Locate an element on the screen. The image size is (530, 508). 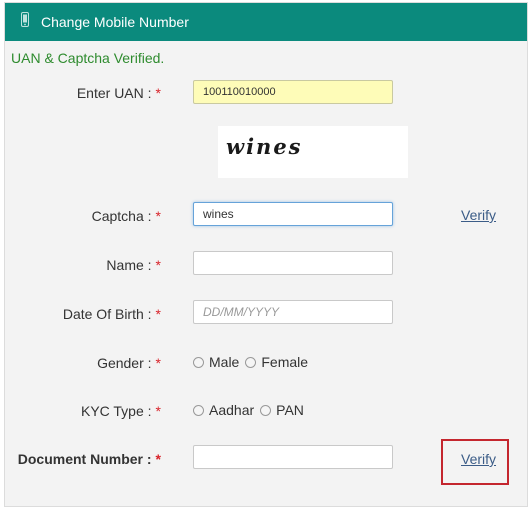
name-label: Name : * is located at coordinates (133, 265).